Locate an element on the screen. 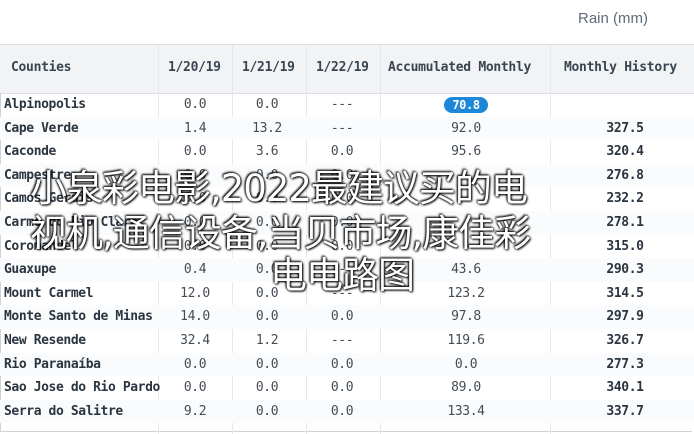  county-name: Campestre is located at coordinates (37, 175).